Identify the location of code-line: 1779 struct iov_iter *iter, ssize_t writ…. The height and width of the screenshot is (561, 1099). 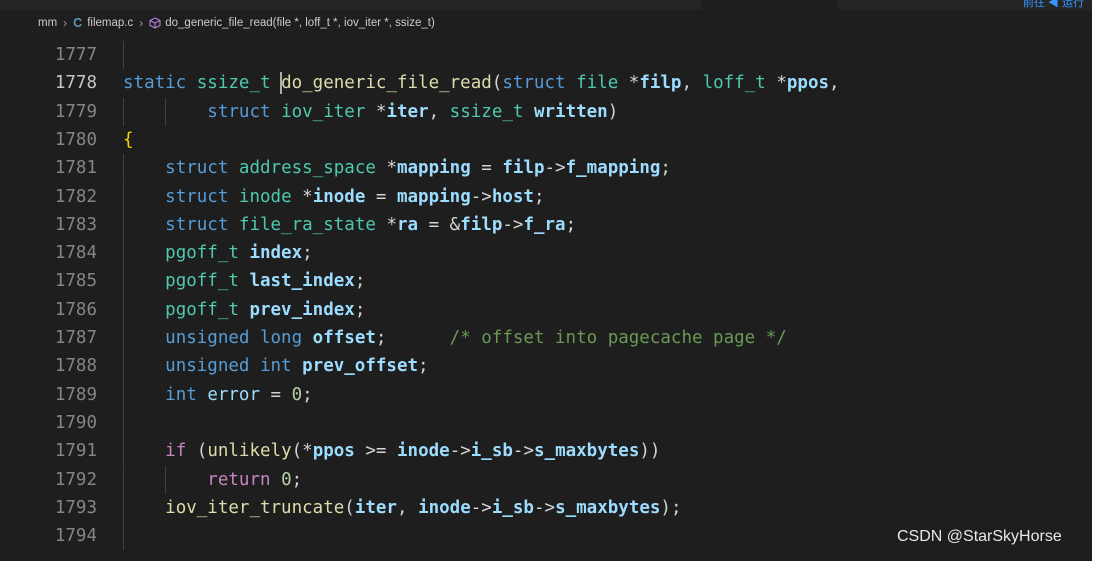
(546, 111).